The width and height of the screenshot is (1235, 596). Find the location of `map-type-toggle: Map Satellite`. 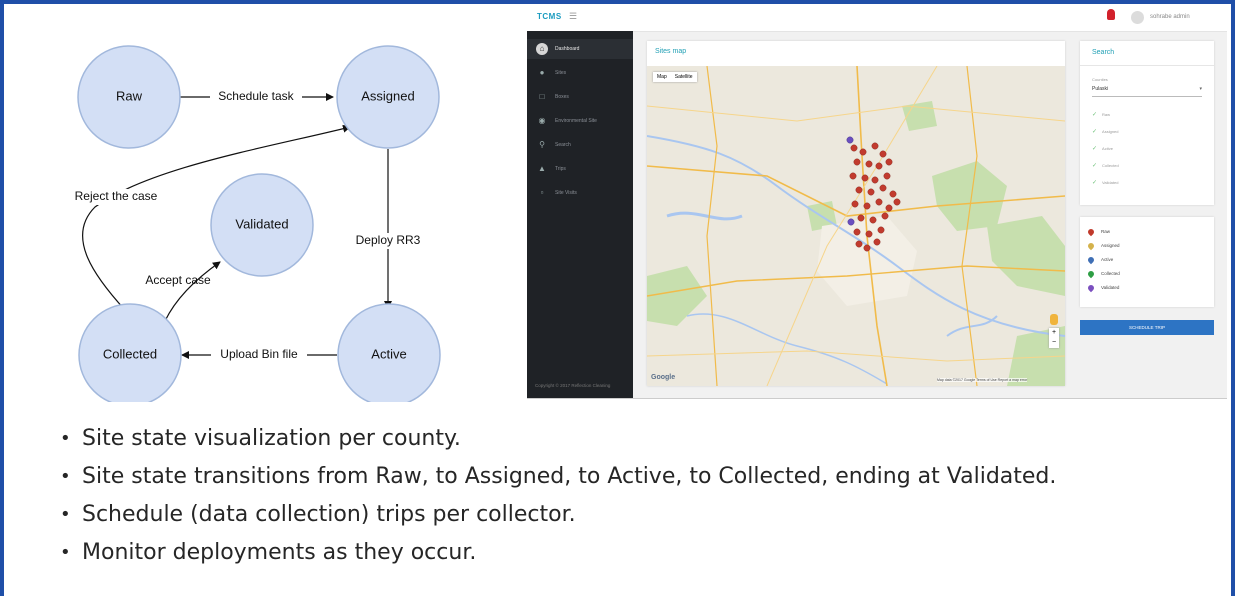

map-type-toggle: Map Satellite is located at coordinates (675, 77).